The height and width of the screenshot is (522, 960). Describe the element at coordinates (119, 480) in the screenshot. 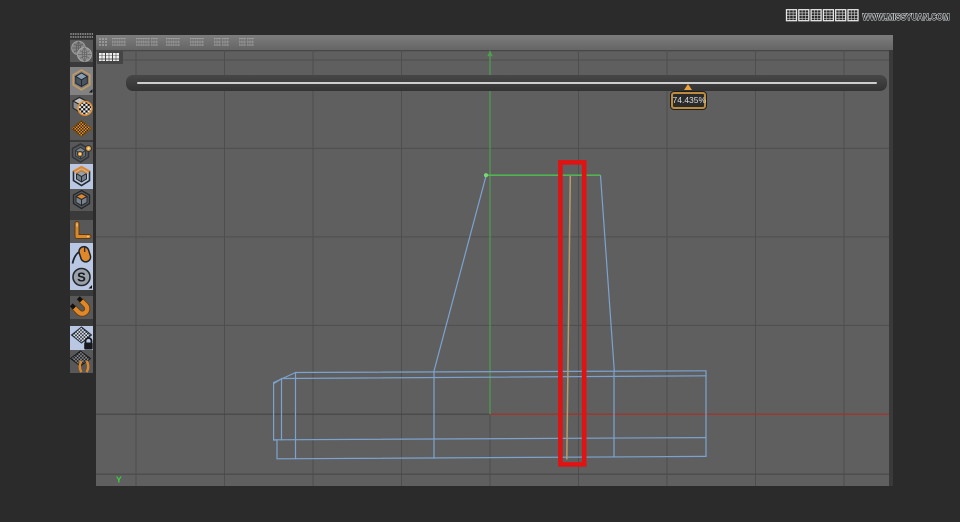

I see `svg-text: Y` at that location.